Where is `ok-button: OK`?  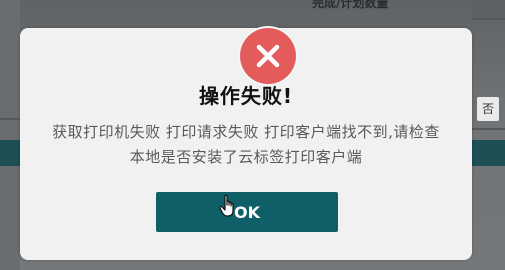
ok-button: OK is located at coordinates (247, 212).